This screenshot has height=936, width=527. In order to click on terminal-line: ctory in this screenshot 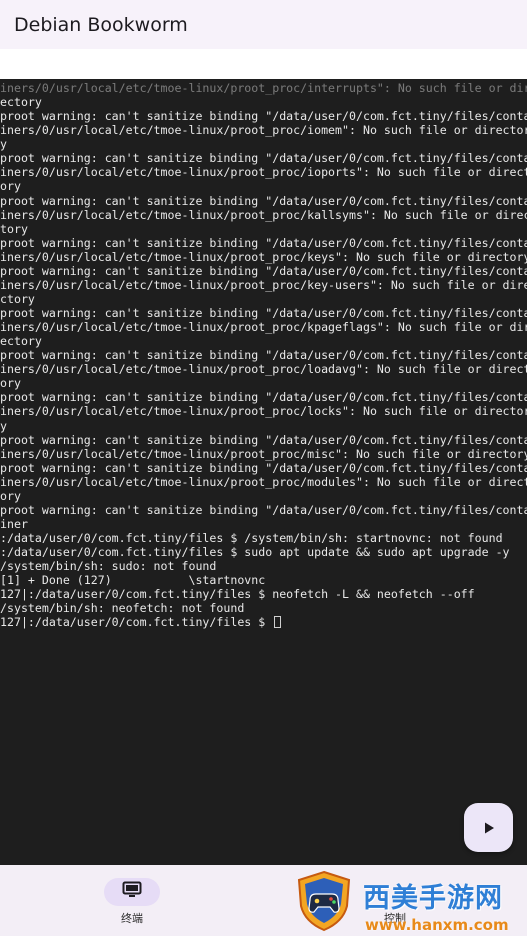, I will do `click(17, 298)`.